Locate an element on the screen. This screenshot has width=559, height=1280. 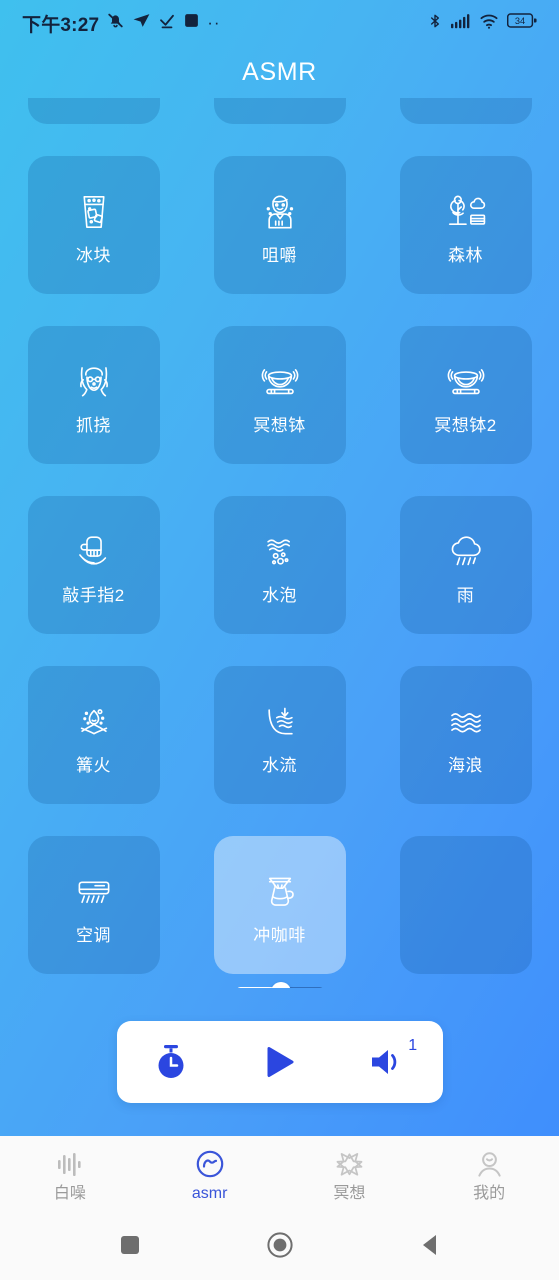
volume-button: 1 is located at coordinates (388, 1062).